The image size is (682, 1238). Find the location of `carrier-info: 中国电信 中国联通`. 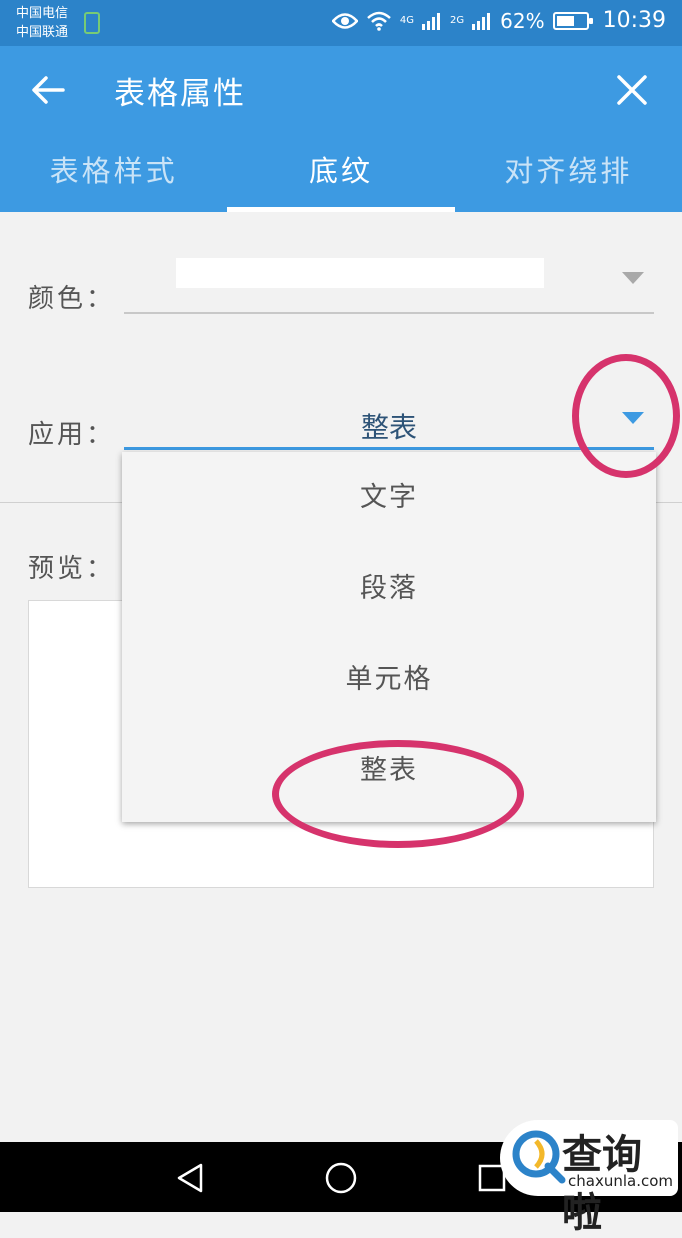

carrier-info: 中国电信 中国联通 is located at coordinates (42, 23).